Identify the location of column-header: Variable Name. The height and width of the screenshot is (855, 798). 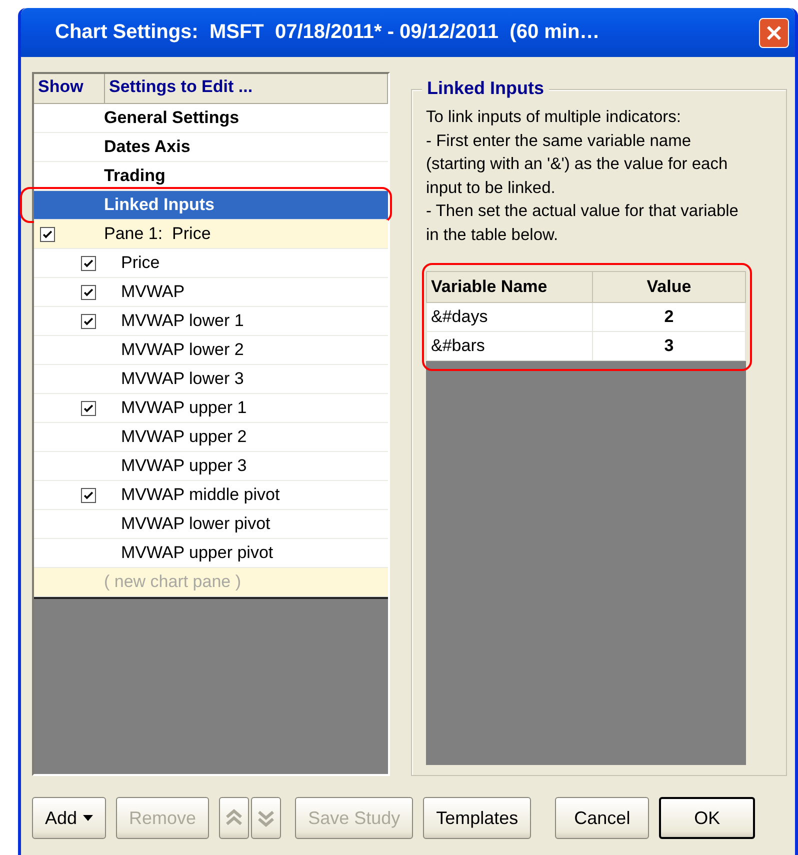
(509, 287).